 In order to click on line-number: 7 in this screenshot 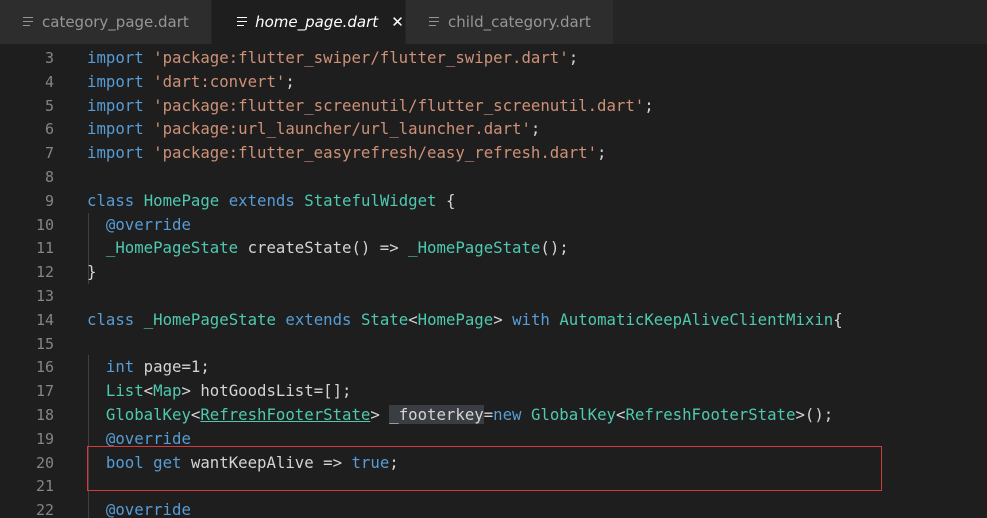, I will do `click(49, 153)`.